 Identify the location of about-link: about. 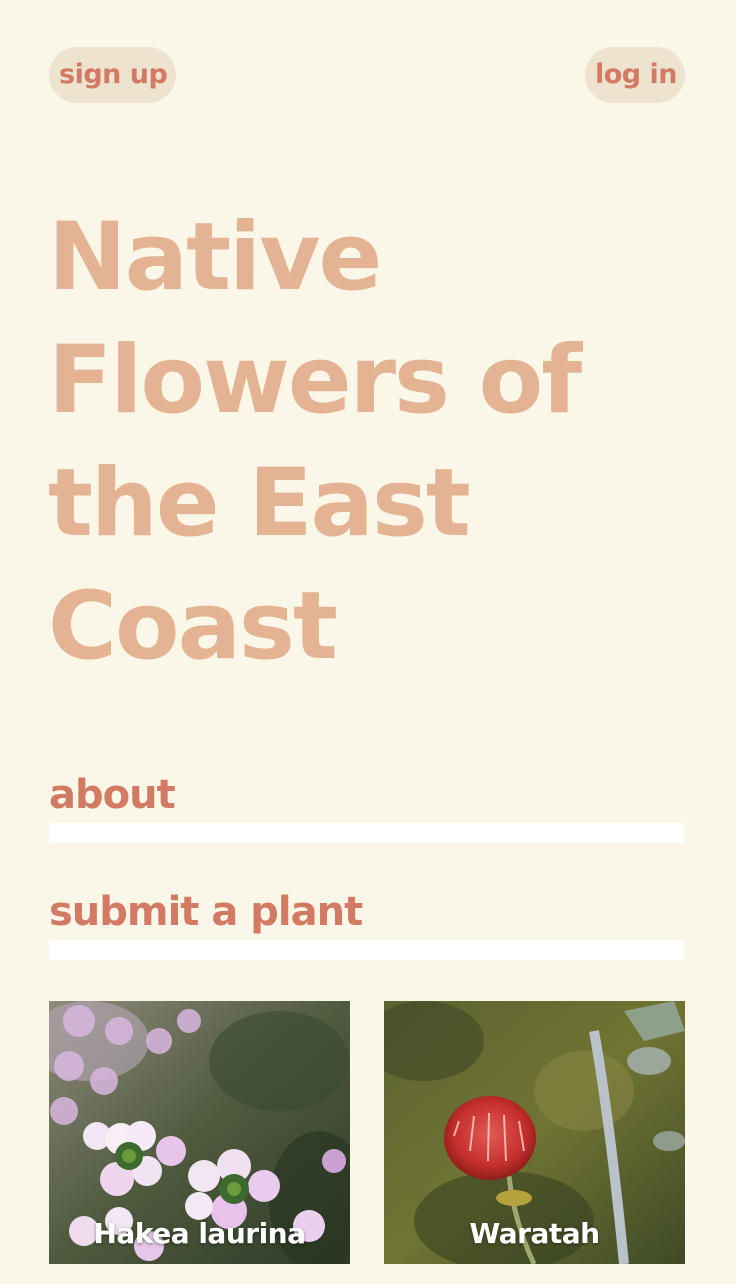
(112, 795).